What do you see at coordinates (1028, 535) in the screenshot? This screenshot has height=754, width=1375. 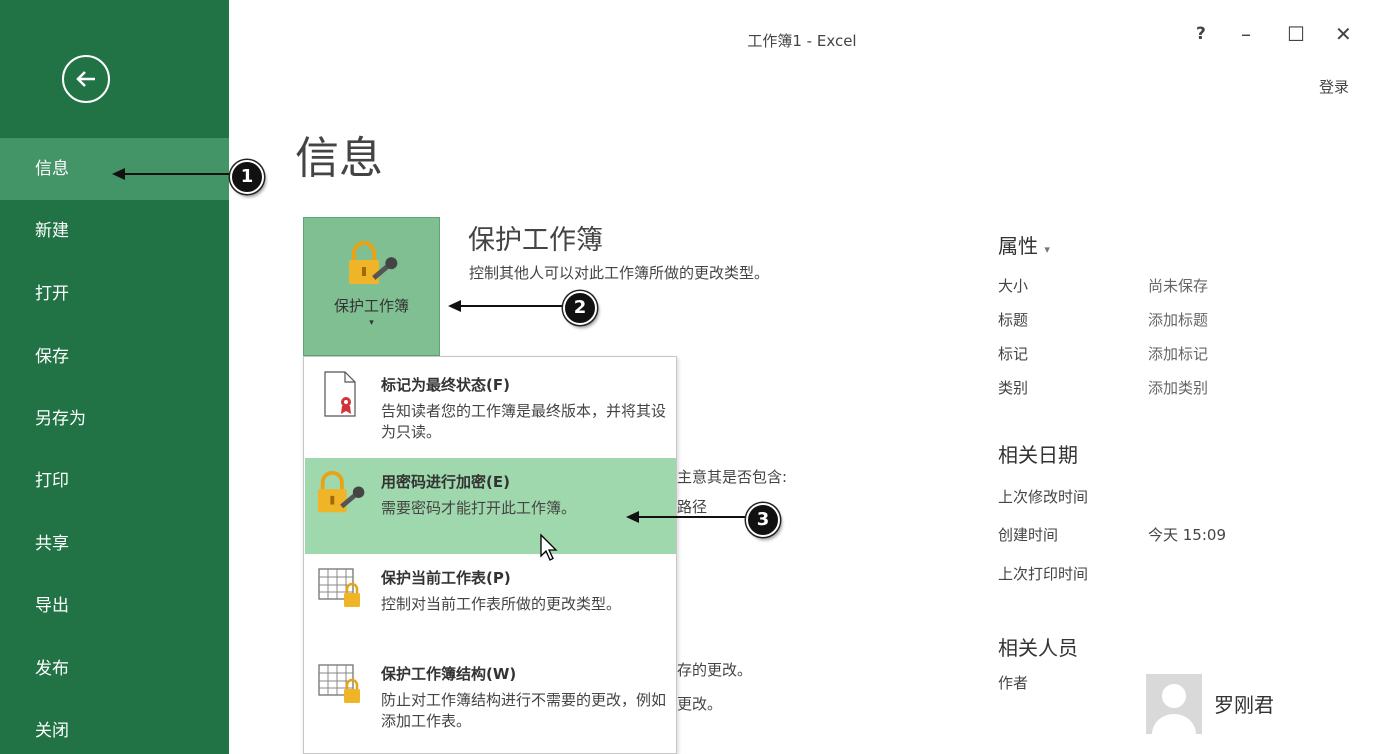 I see `created-label: 创建时间` at bounding box center [1028, 535].